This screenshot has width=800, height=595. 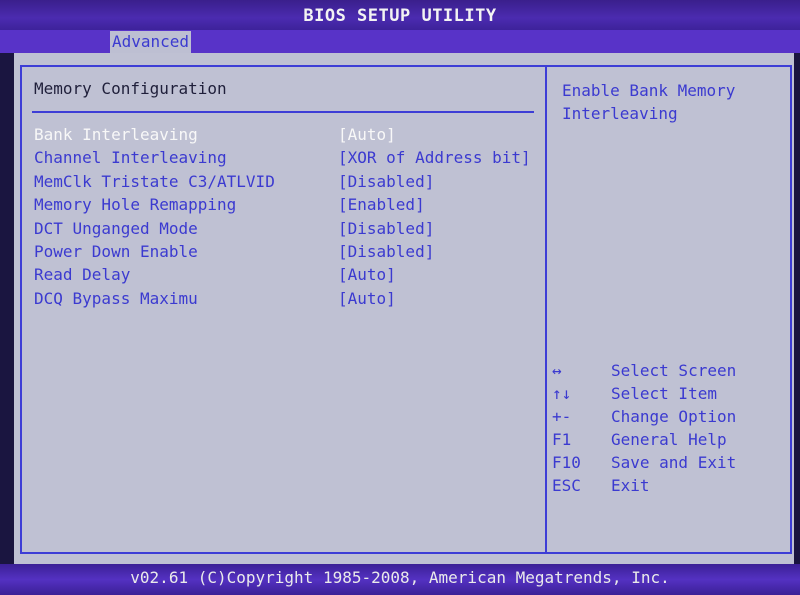 What do you see at coordinates (674, 370) in the screenshot?
I see `key-description: Select Screen` at bounding box center [674, 370].